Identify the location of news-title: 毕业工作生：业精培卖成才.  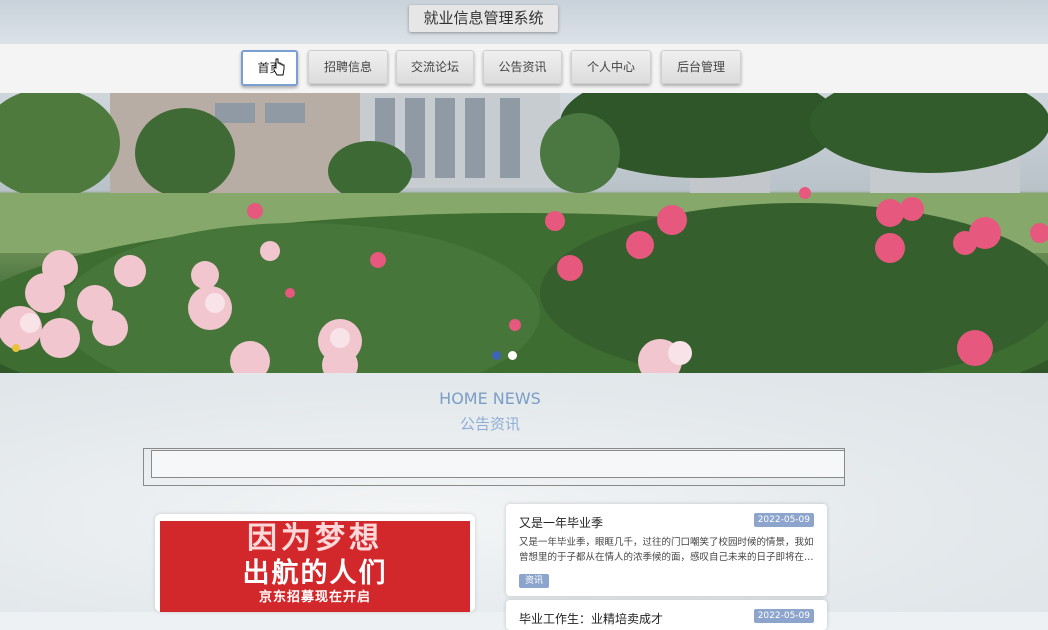
(591, 619).